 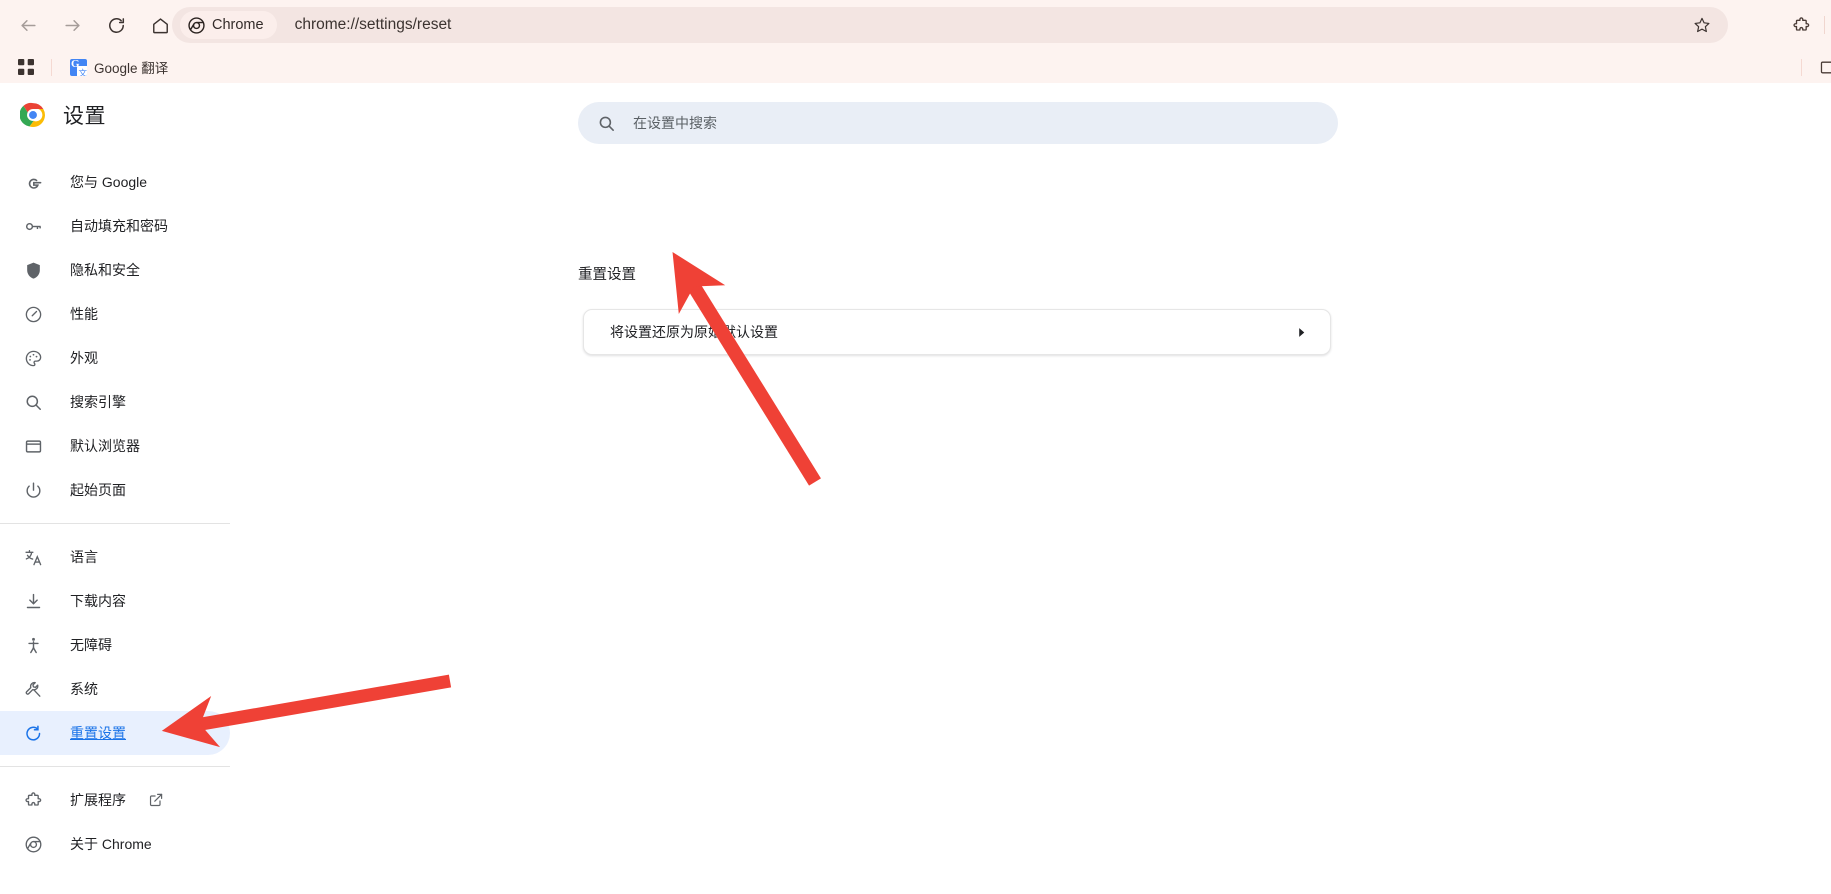 What do you see at coordinates (84, 314) in the screenshot?
I see `sidebar-item-label: 性能` at bounding box center [84, 314].